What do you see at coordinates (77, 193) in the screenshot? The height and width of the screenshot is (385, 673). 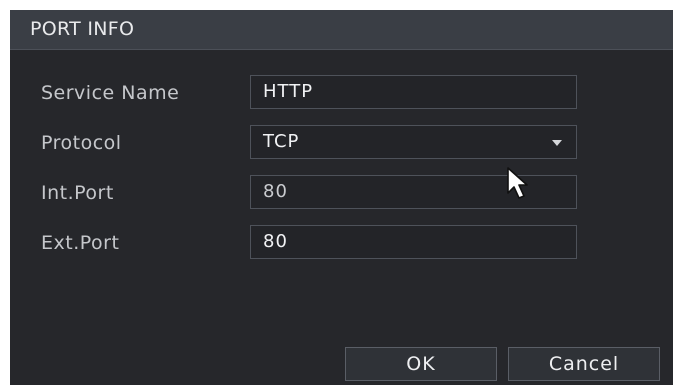 I see `int-port-label: Int.Port` at bounding box center [77, 193].